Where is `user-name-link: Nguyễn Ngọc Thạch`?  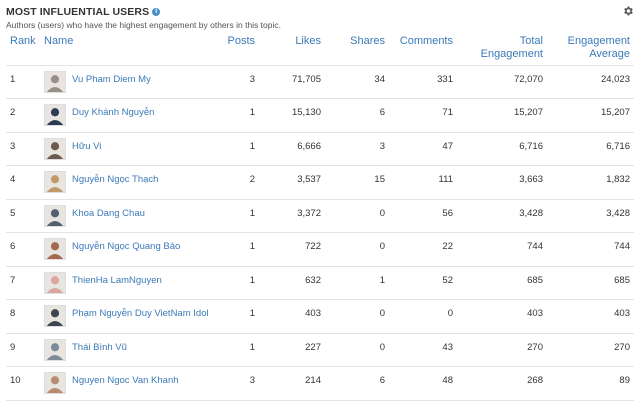
user-name-link: Nguyễn Ngọc Thạch is located at coordinates (115, 180).